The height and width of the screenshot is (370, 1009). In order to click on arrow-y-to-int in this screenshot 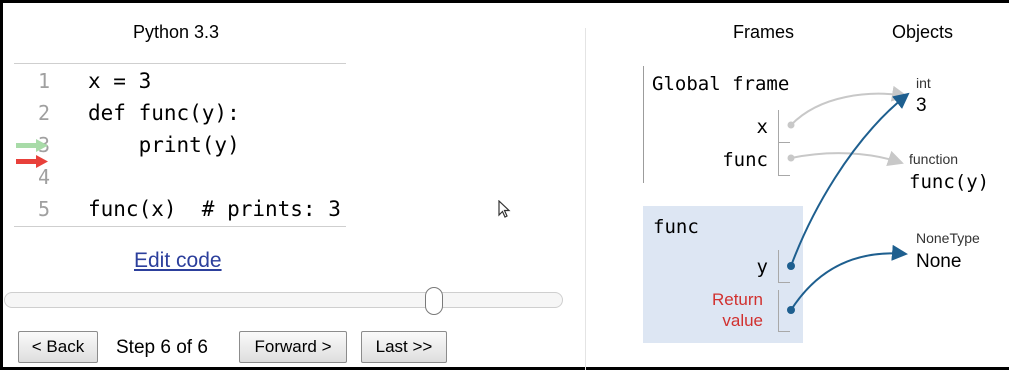, I will do `click(850, 179)`.